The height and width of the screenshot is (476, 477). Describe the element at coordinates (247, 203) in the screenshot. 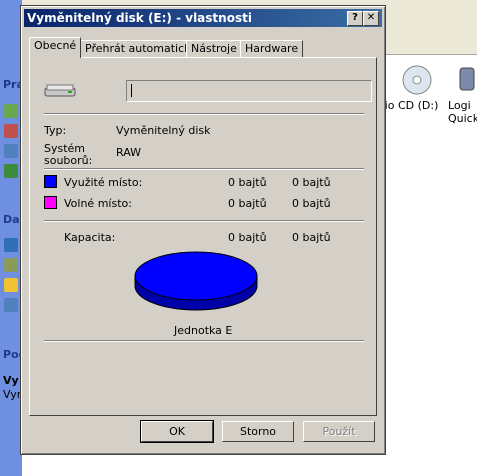

I see `free-space-bytes: 0 bajtů` at that location.